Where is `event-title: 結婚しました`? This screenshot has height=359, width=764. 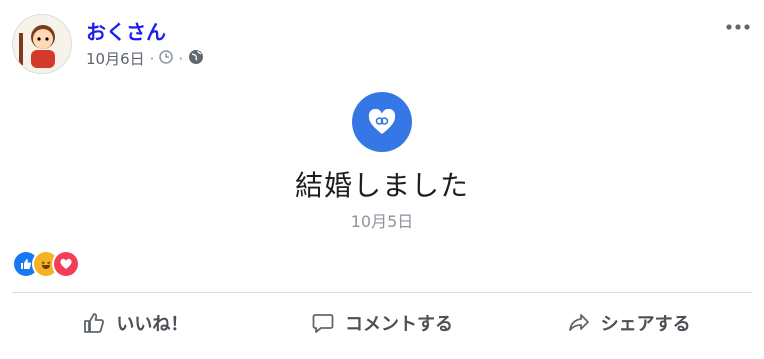 event-title: 結婚しました is located at coordinates (381, 185).